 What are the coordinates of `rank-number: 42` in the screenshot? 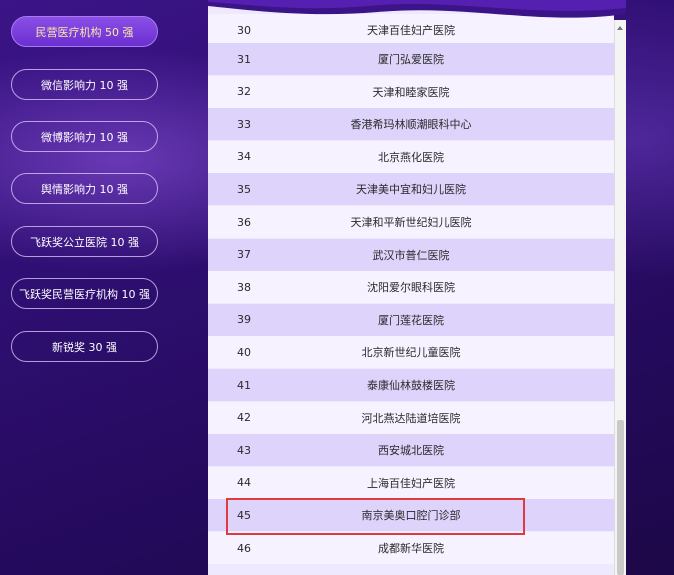 It's located at (244, 418).